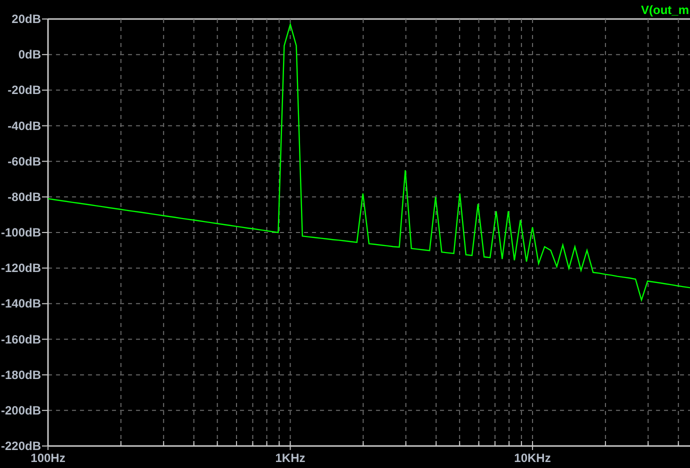 The image size is (690, 468). I want to click on y-tick-label: -180dB, so click(20, 375).